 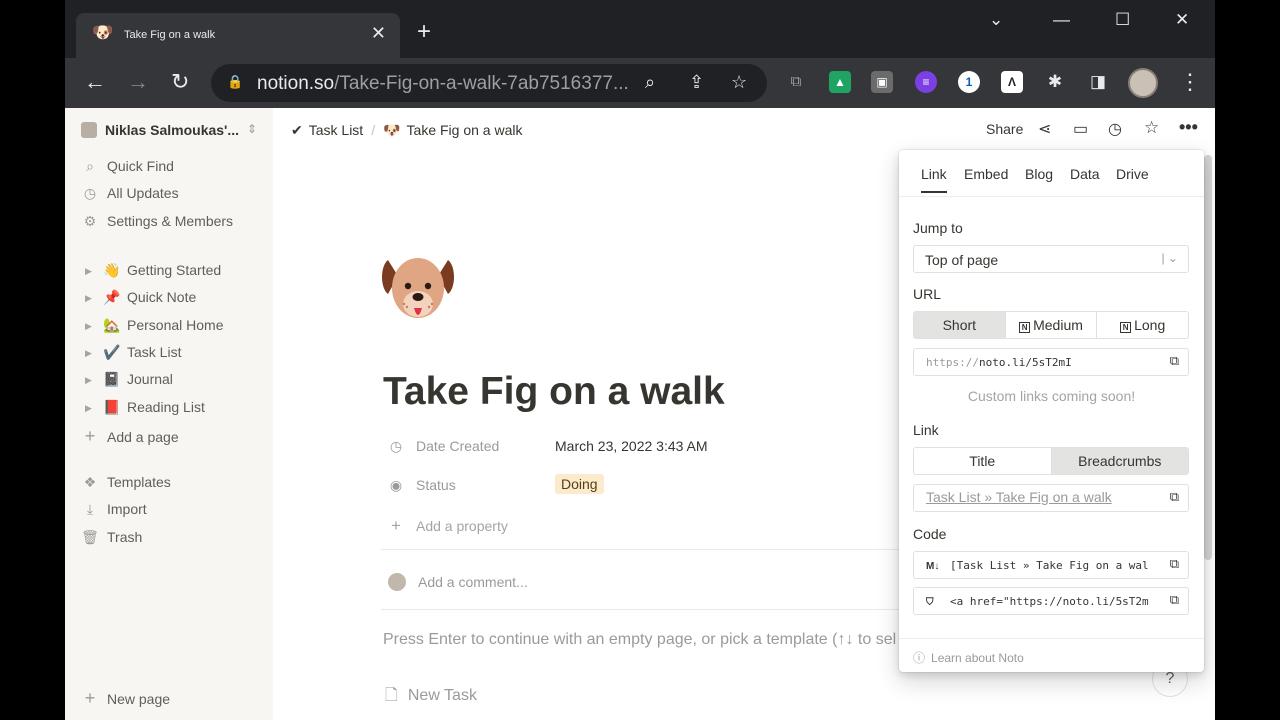 I want to click on short-url-field: https://noto.li/5sT2mI ⧉, so click(x=1051, y=362).